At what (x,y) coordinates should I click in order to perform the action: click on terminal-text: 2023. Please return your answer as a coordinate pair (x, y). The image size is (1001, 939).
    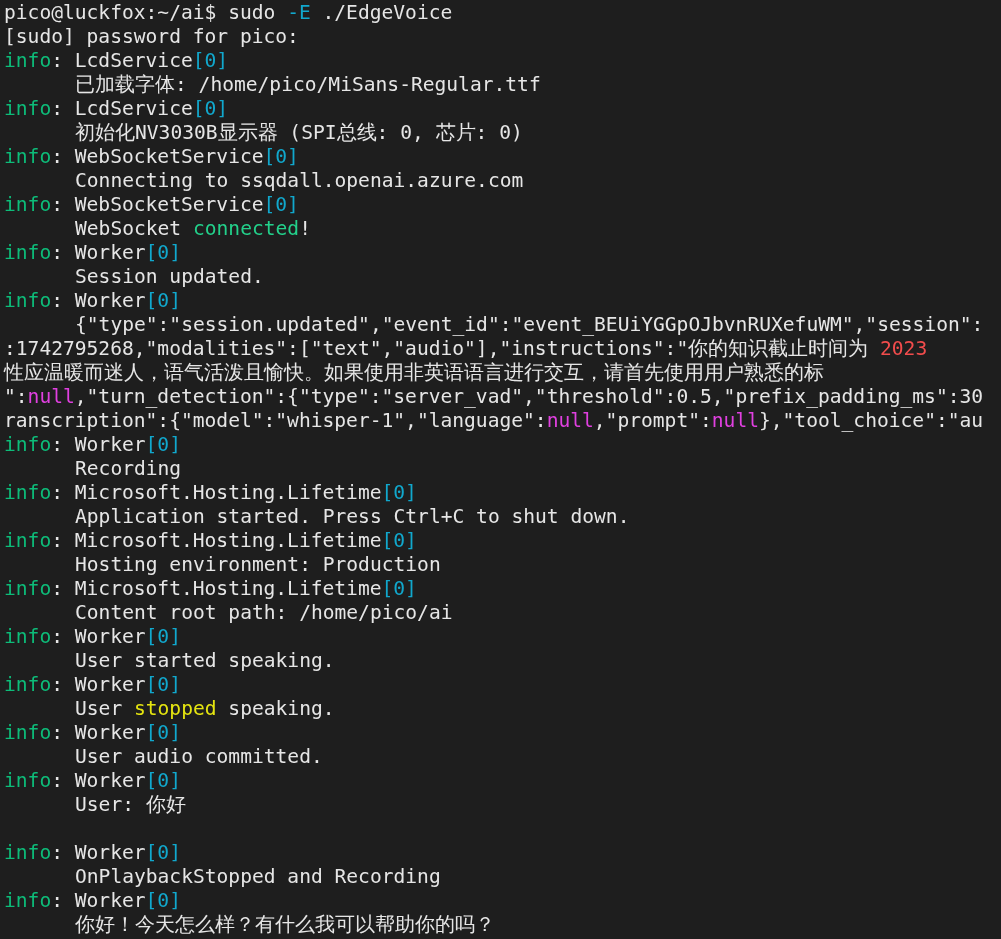
    Looking at the image, I should click on (904, 348).